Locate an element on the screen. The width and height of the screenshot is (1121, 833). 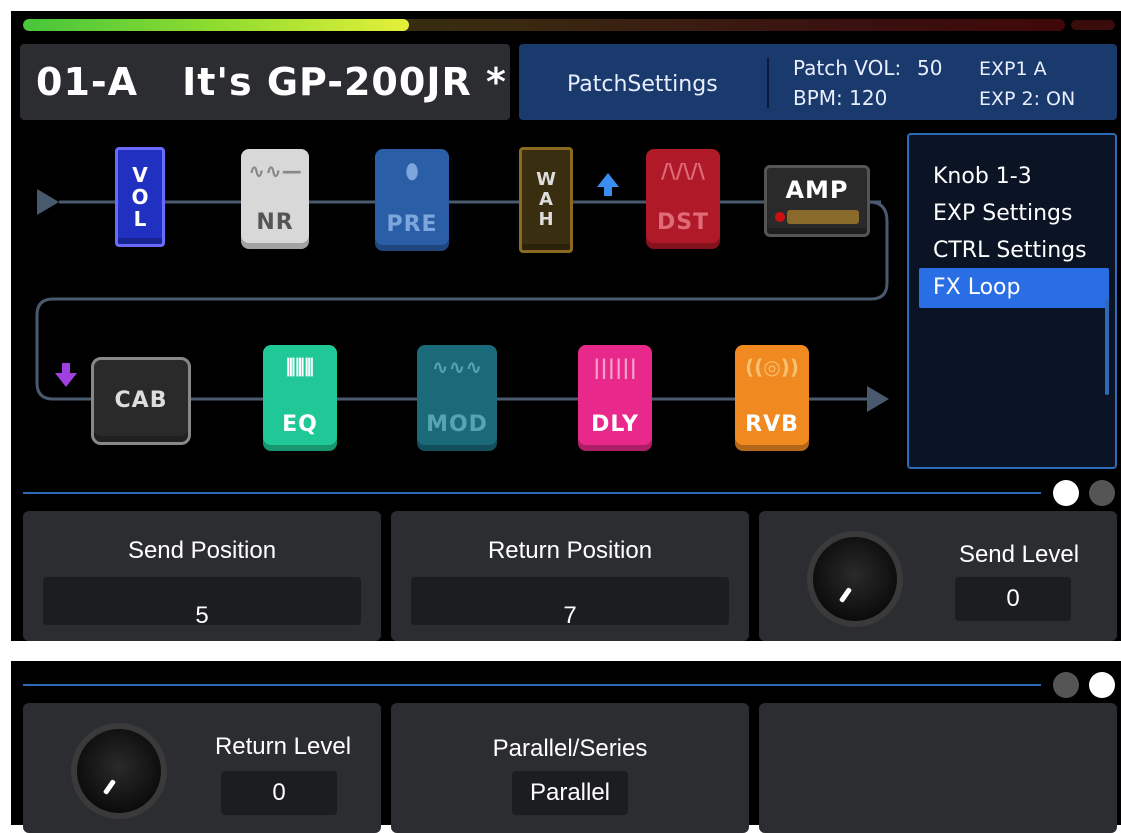
exp1-readout: EXP1 A is located at coordinates (1013, 69).